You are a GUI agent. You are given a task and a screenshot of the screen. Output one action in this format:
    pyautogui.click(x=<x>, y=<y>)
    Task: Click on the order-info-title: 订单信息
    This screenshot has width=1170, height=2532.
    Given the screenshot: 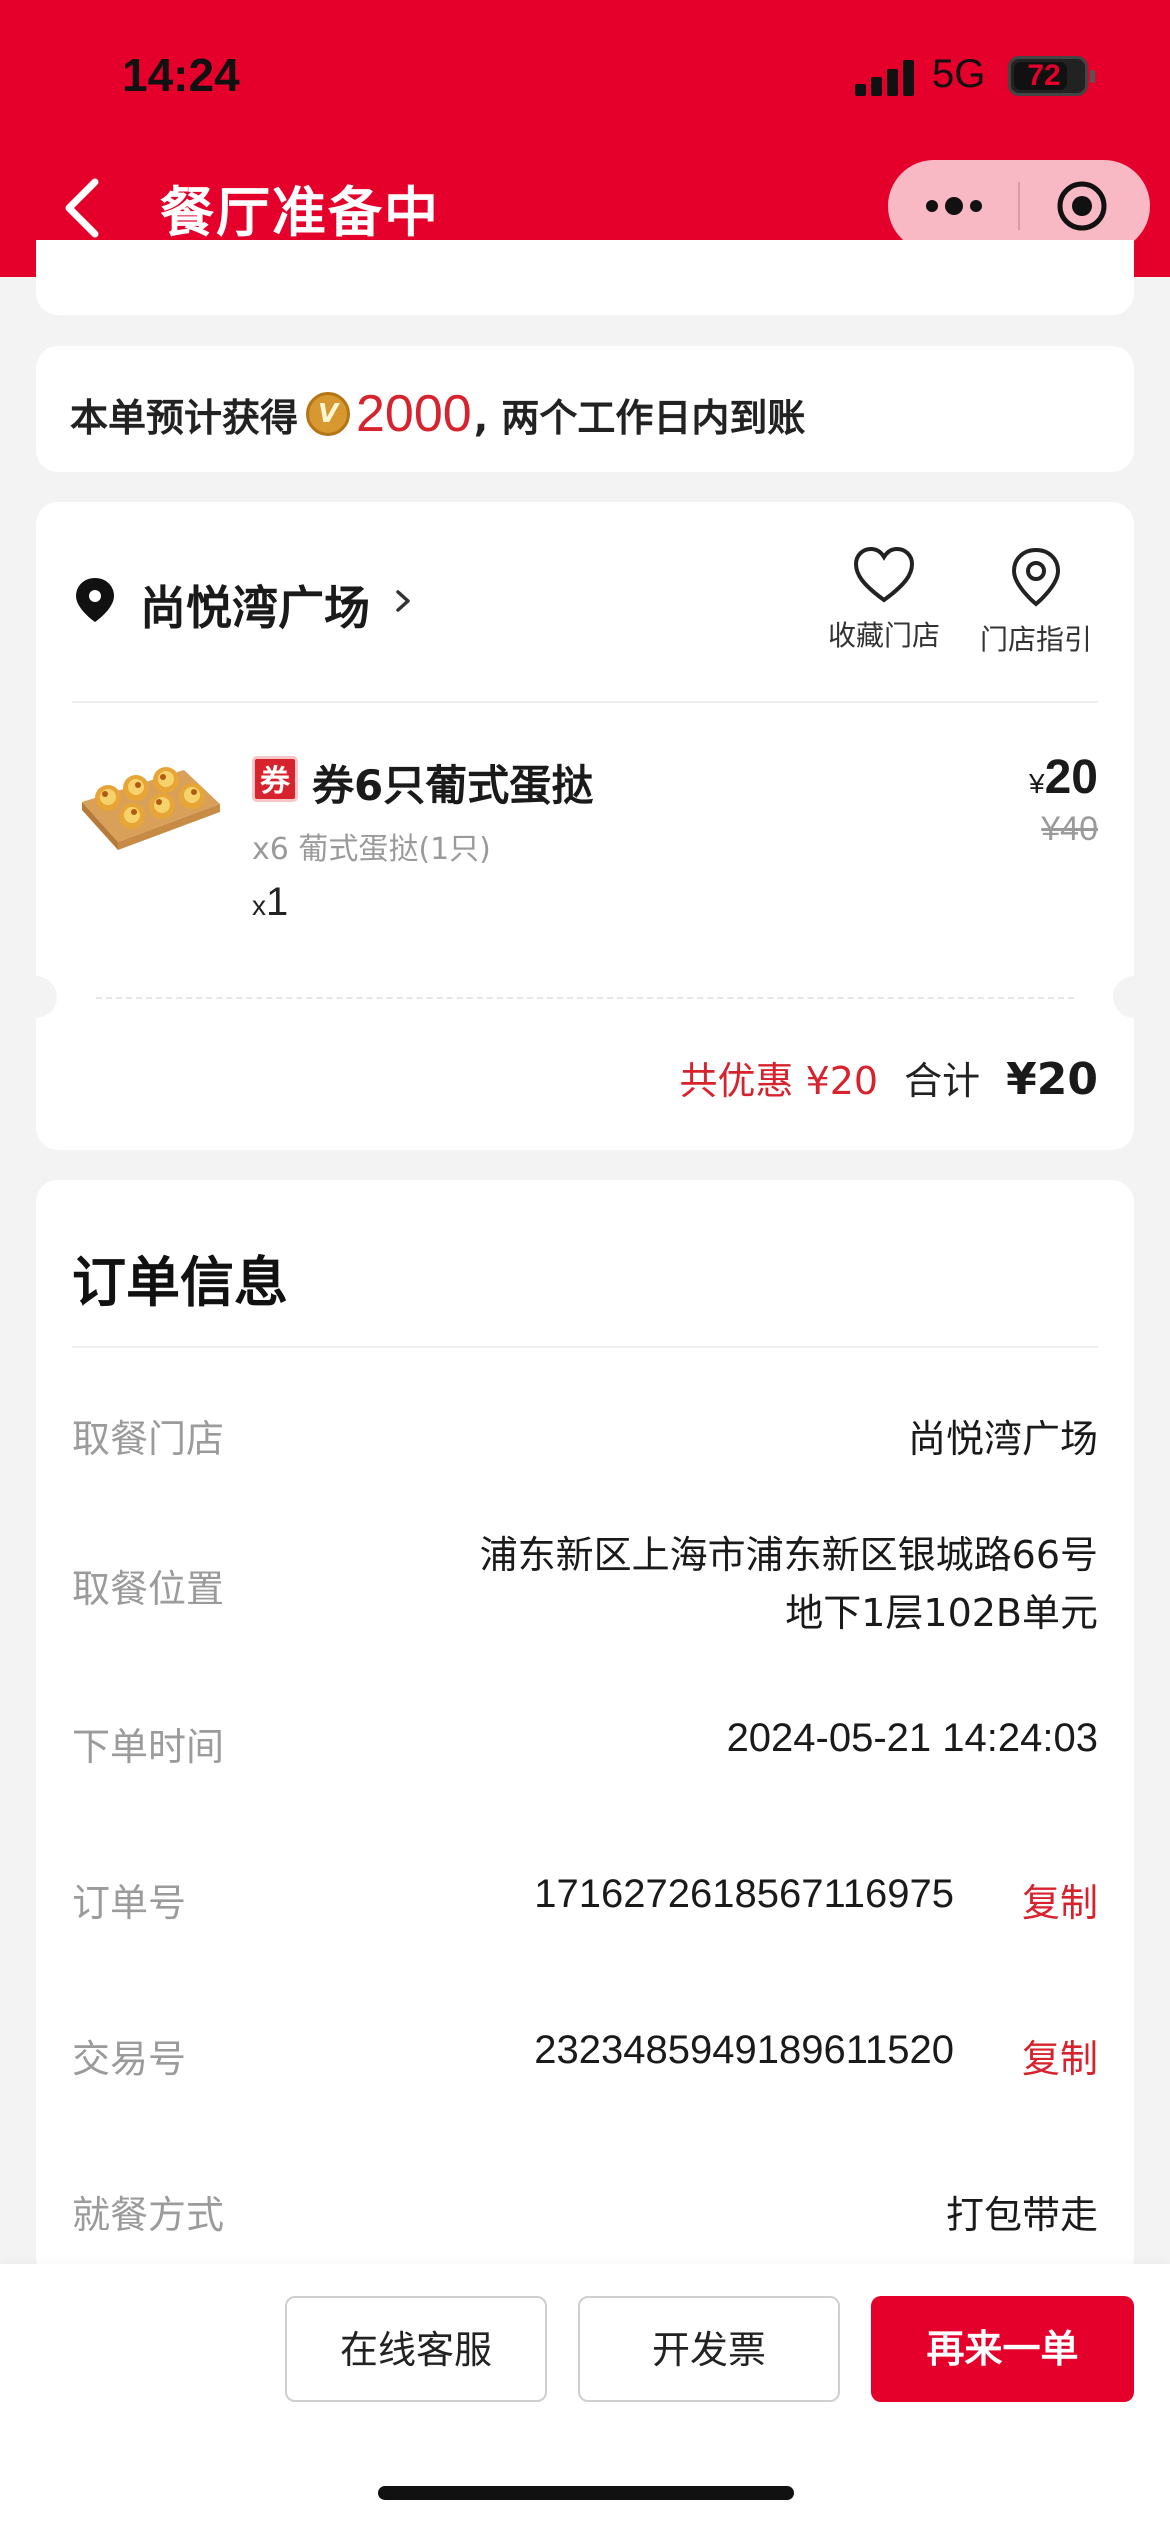 What is the action you would take?
    pyautogui.click(x=180, y=1282)
    